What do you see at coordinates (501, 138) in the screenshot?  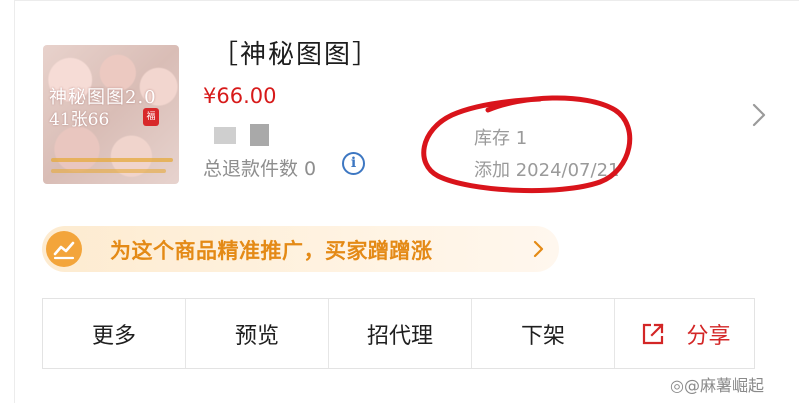 I see `stock-count: 库存 1` at bounding box center [501, 138].